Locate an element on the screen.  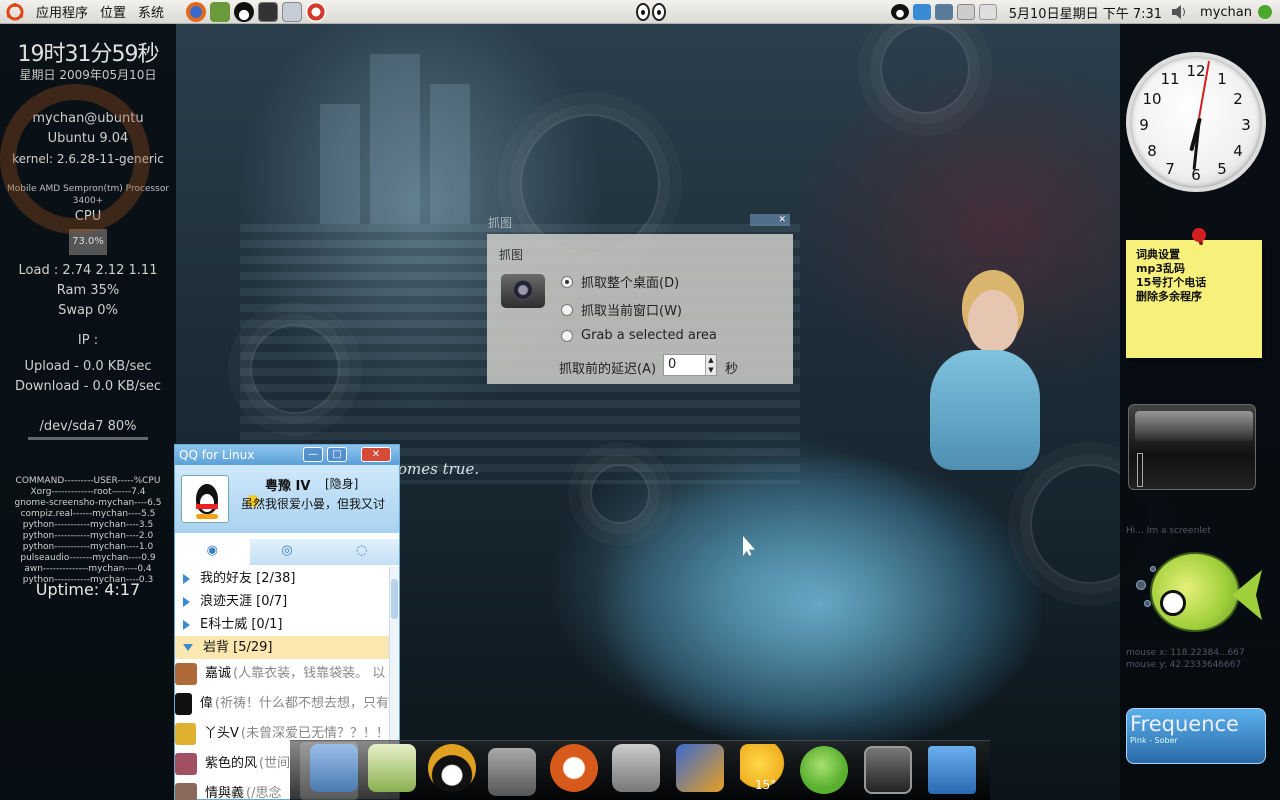
shutdown-icon is located at coordinates (1265, 12).